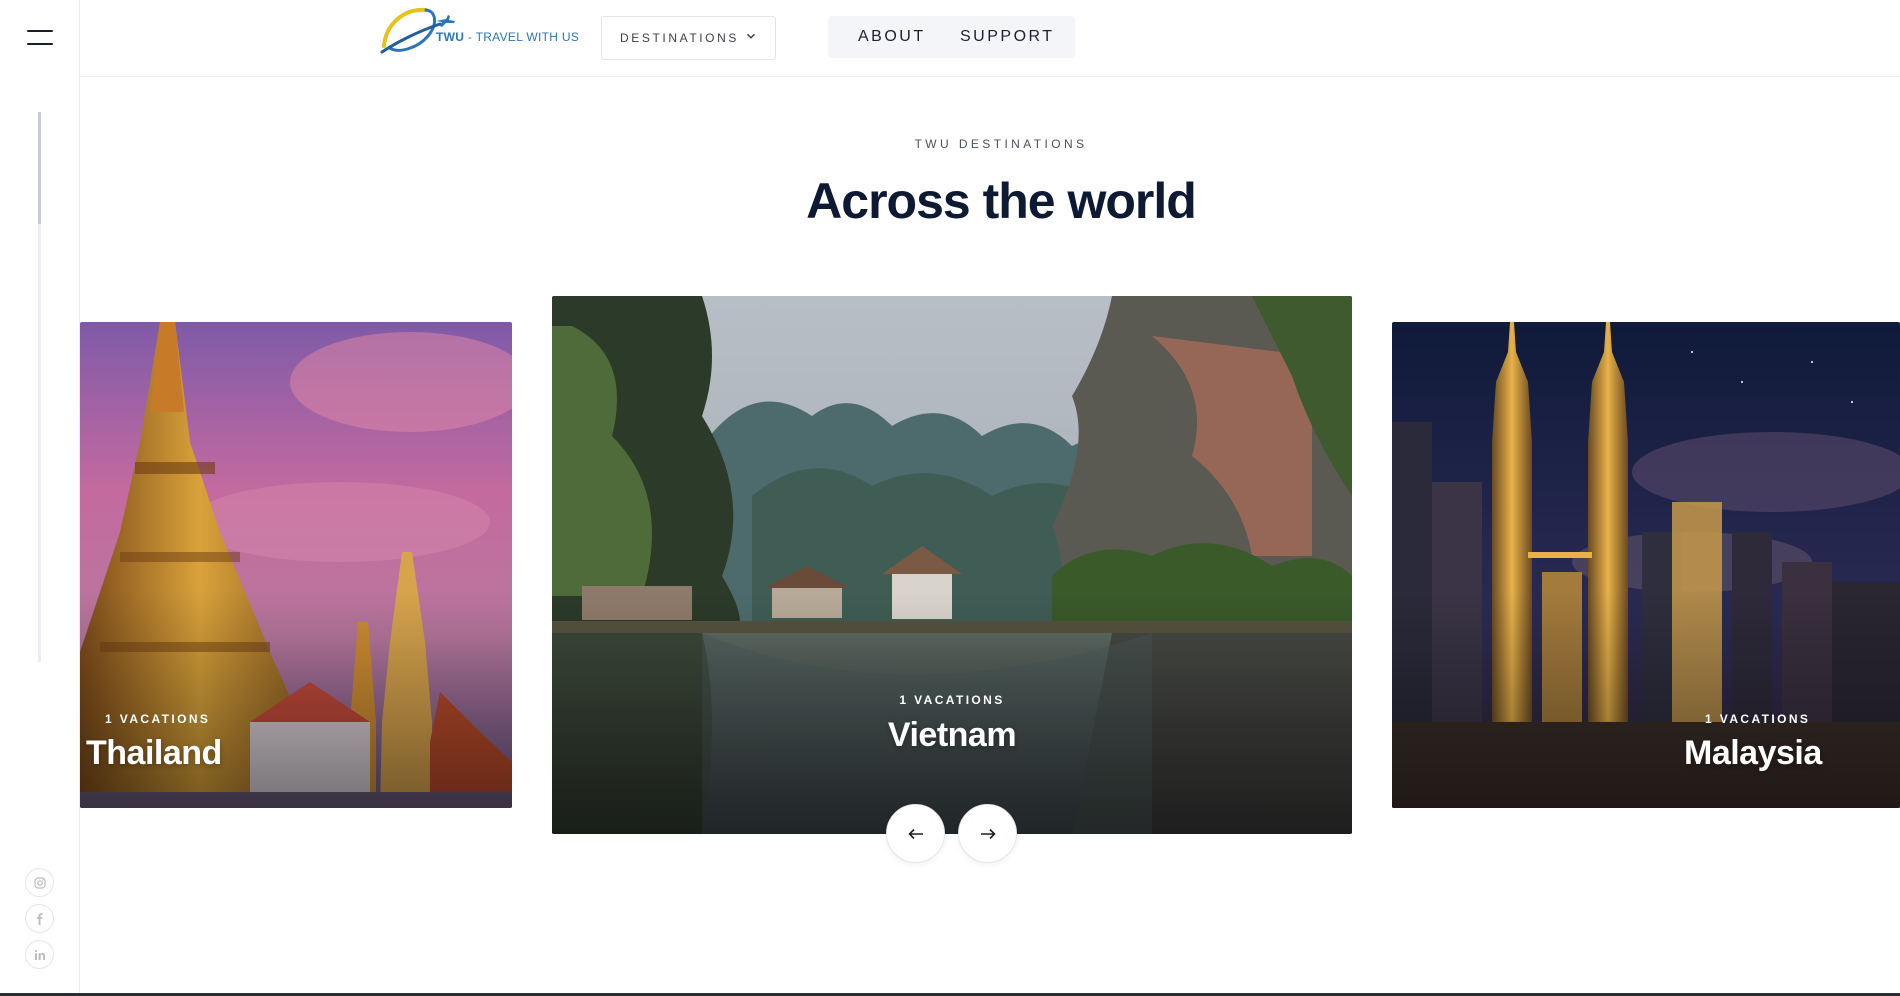 The width and height of the screenshot is (1900, 996). I want to click on destinations-dropdown: DESTINATIONS, so click(688, 38).